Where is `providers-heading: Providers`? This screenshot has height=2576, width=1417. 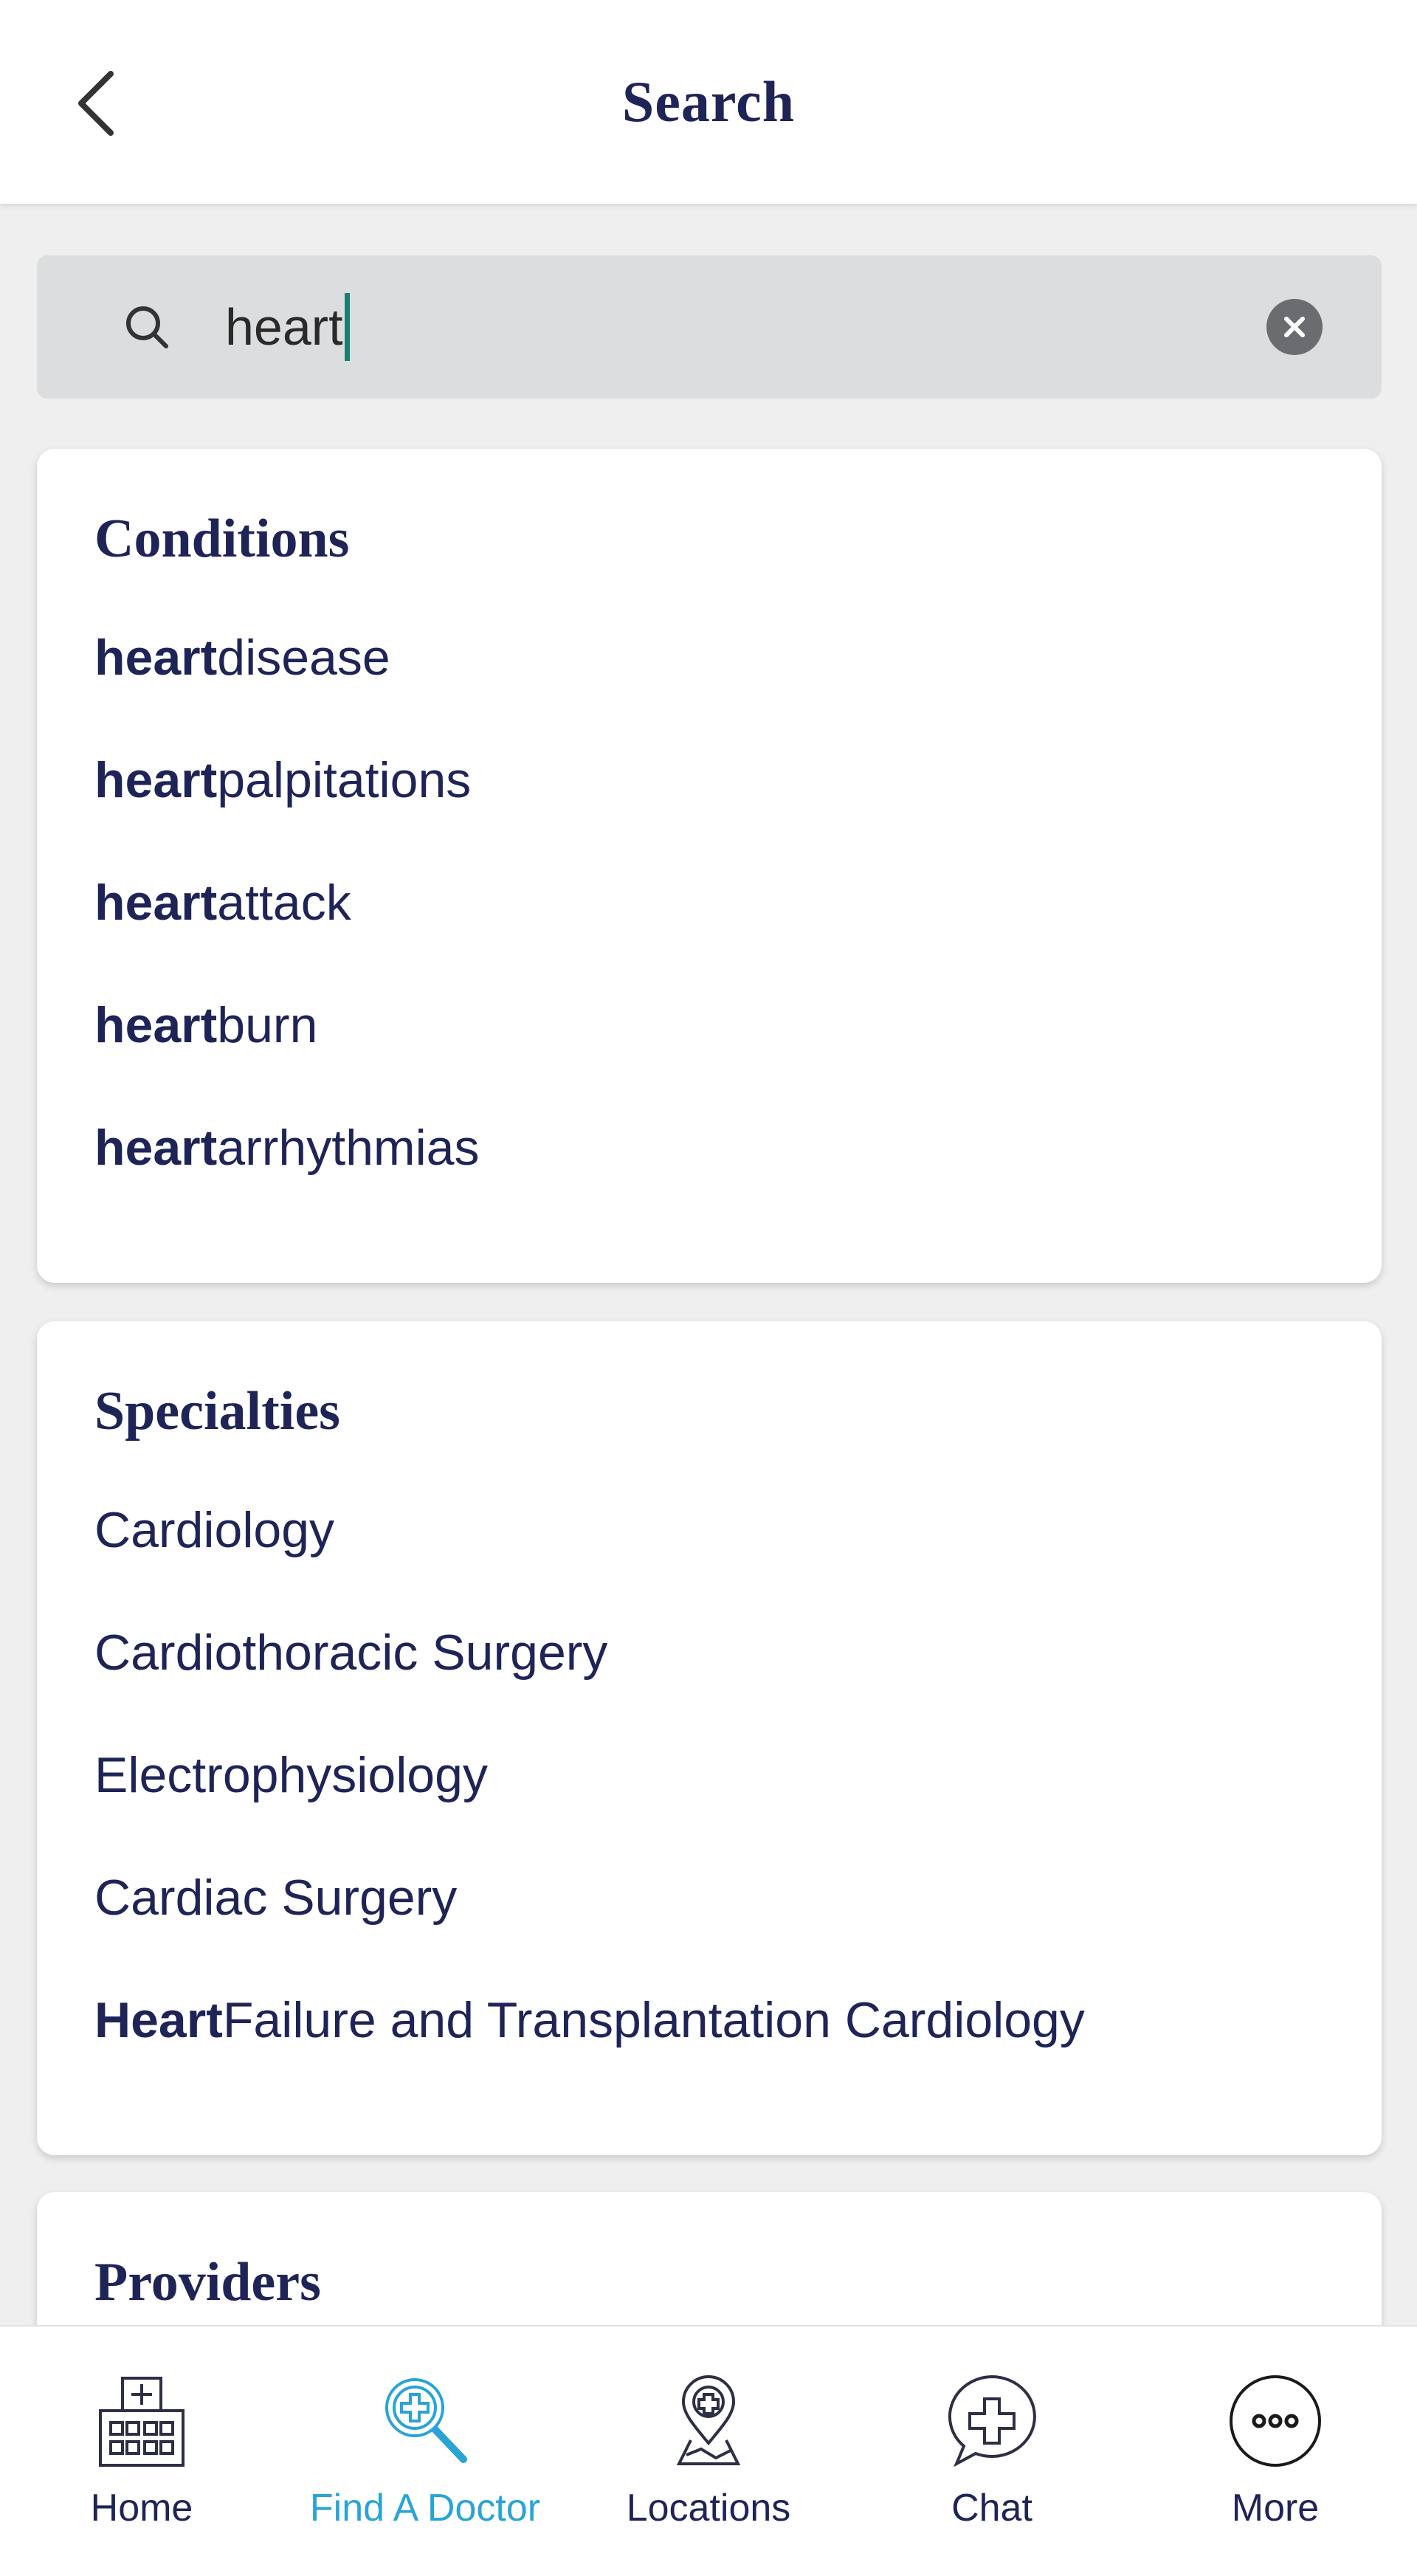
providers-heading: Providers is located at coordinates (208, 2282).